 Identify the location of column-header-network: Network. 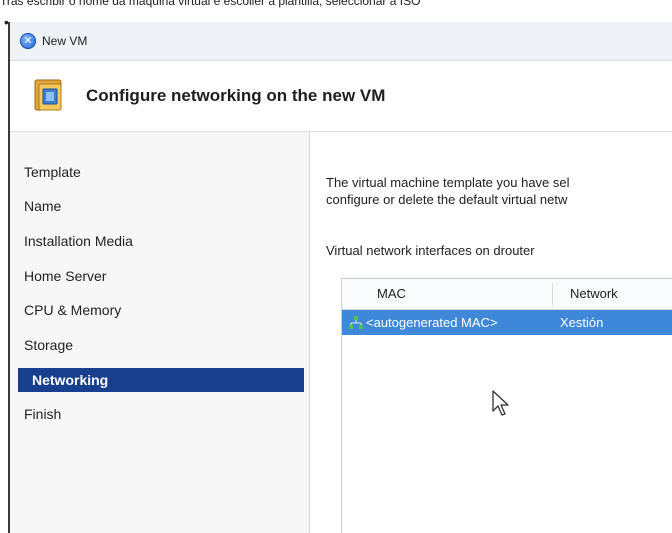
(594, 293).